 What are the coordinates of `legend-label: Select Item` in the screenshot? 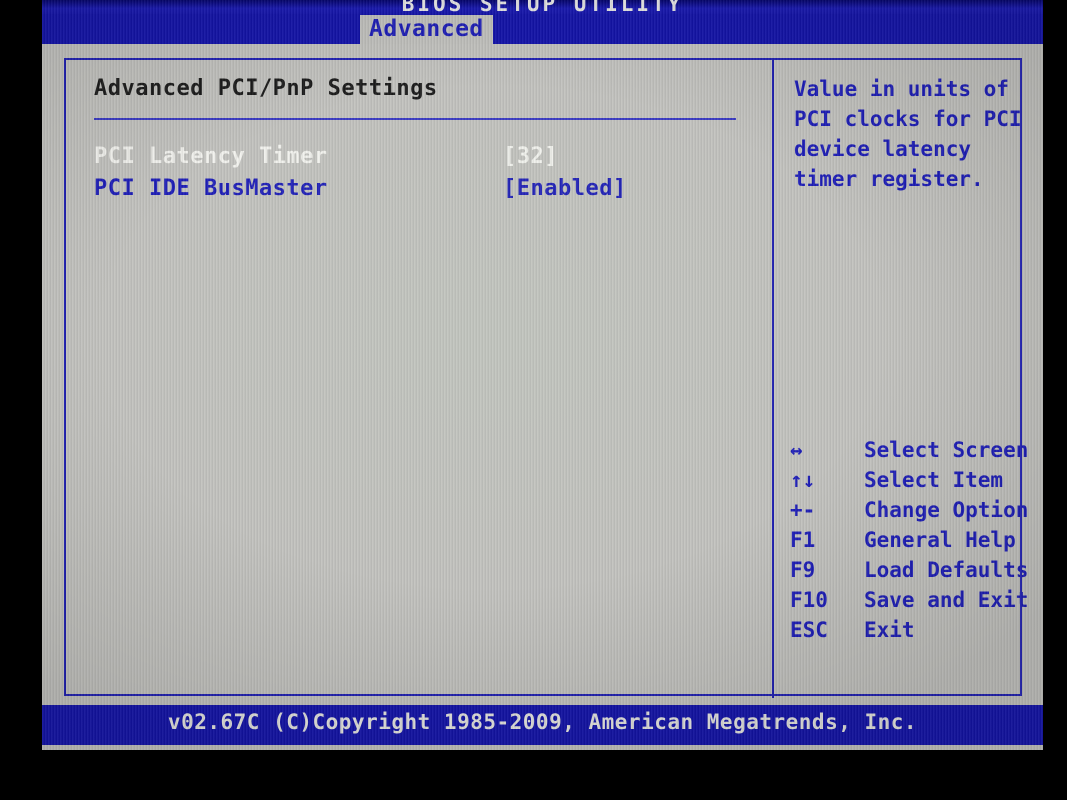 It's located at (934, 480).